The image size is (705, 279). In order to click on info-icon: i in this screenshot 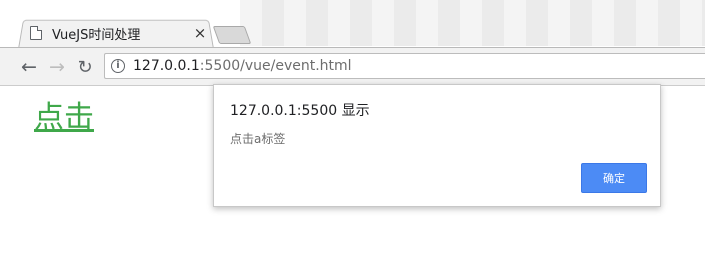, I will do `click(118, 66)`.